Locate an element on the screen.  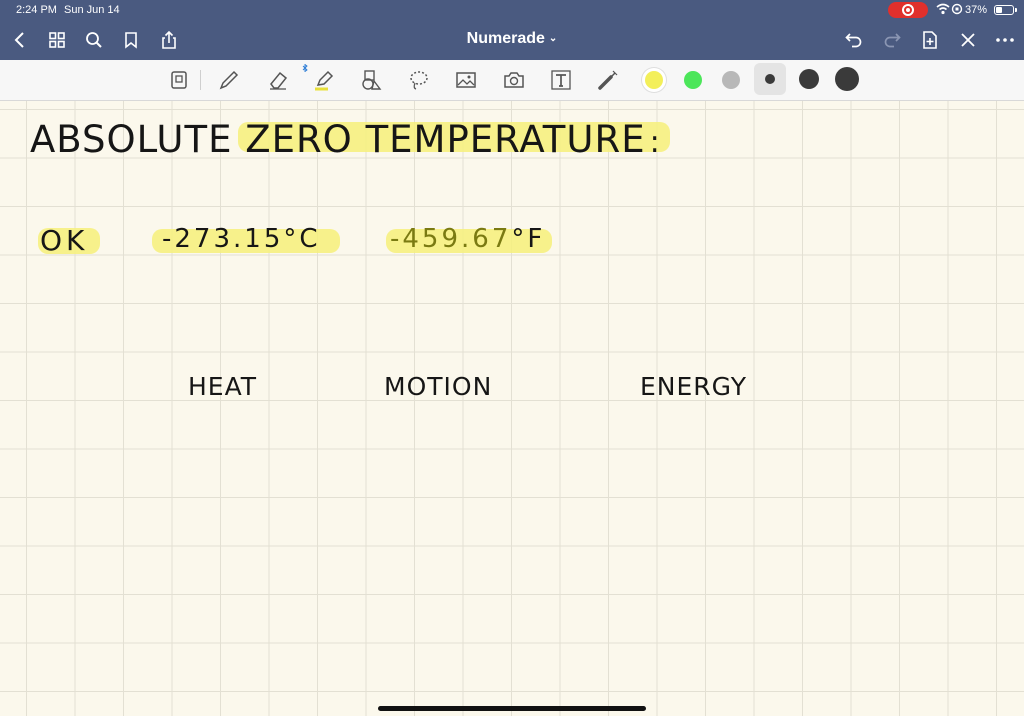
status-time: 2:24 PM is located at coordinates (36, 10).